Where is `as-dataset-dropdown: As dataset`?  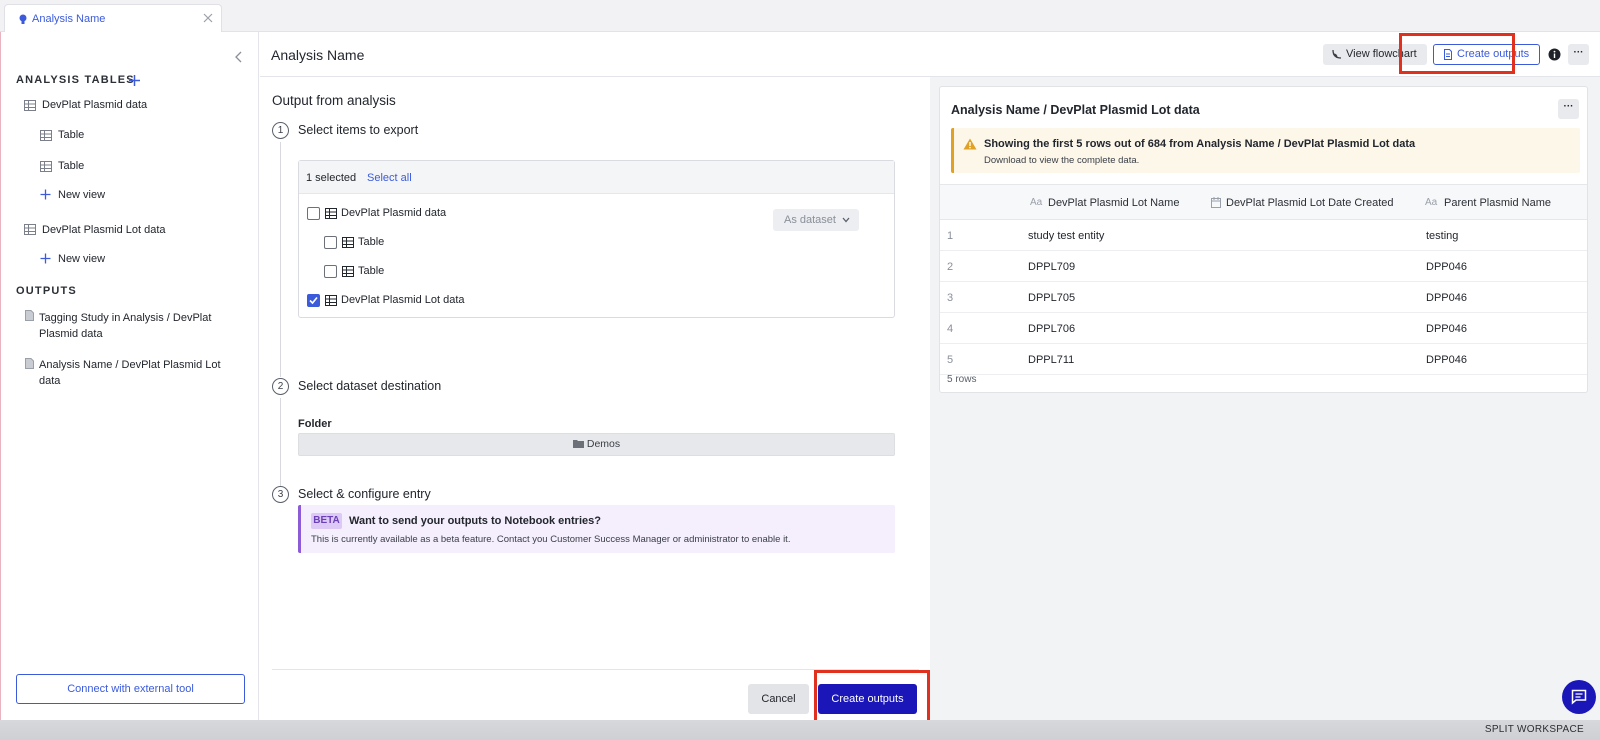
as-dataset-dropdown: As dataset is located at coordinates (816, 220).